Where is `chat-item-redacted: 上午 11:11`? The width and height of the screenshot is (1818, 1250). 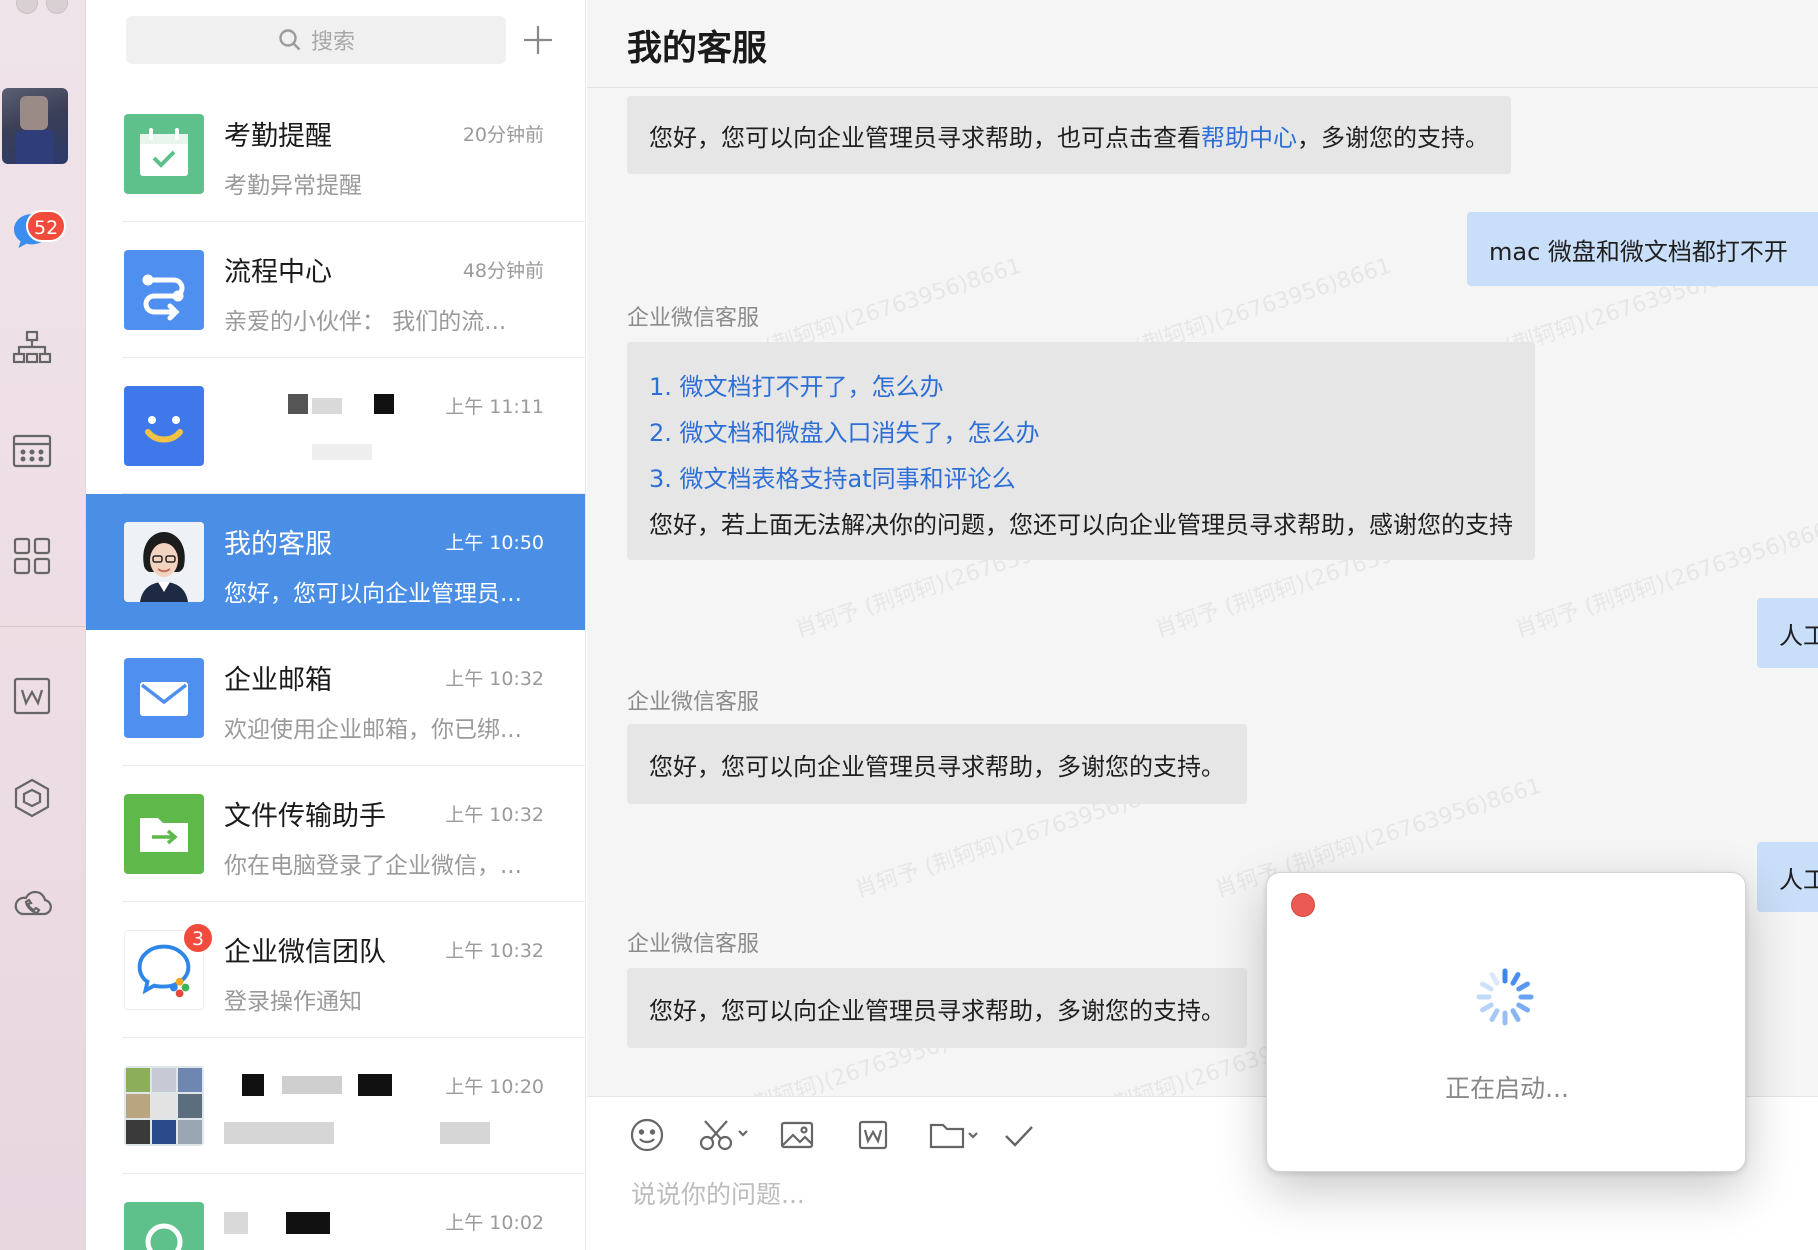 chat-item-redacted: 上午 11:11 is located at coordinates (335, 426).